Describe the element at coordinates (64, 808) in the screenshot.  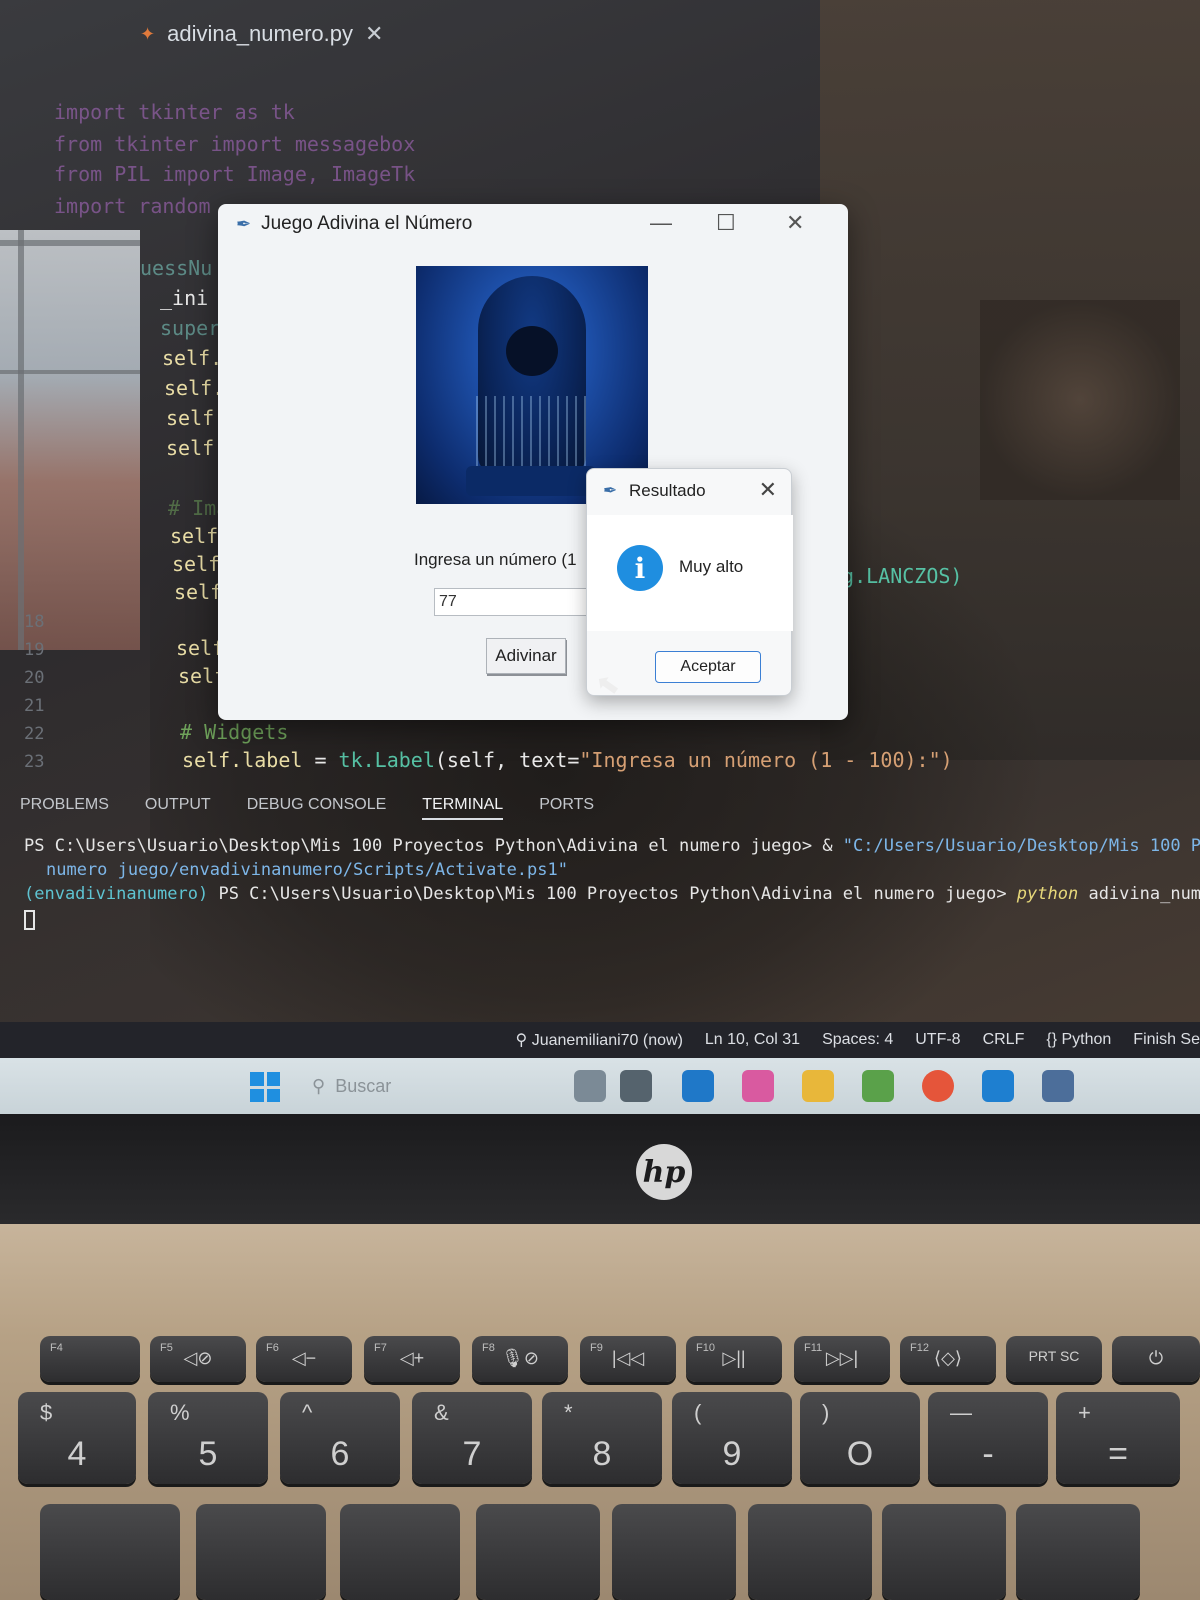
I see `tab-problems: PROBLEMS` at that location.